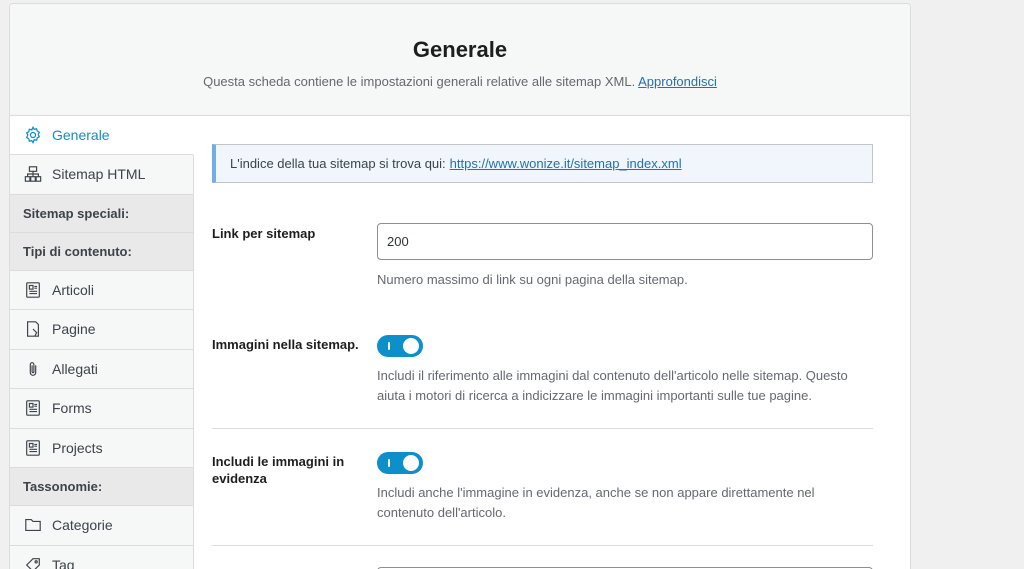 Image resolution: width=1024 pixels, height=569 pixels. I want to click on sidebar-item-label: Allegati, so click(75, 368).